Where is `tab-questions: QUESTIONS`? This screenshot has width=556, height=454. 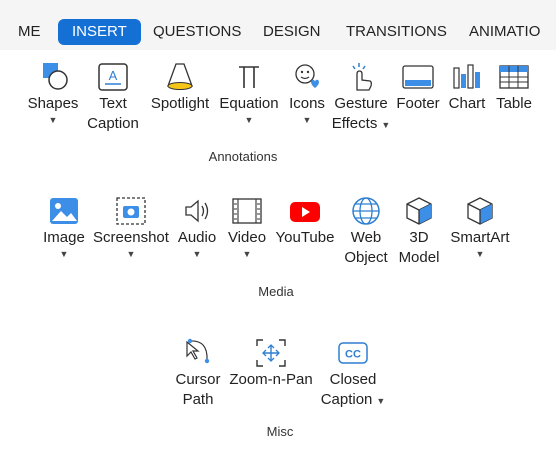 tab-questions: QUESTIONS is located at coordinates (197, 32).